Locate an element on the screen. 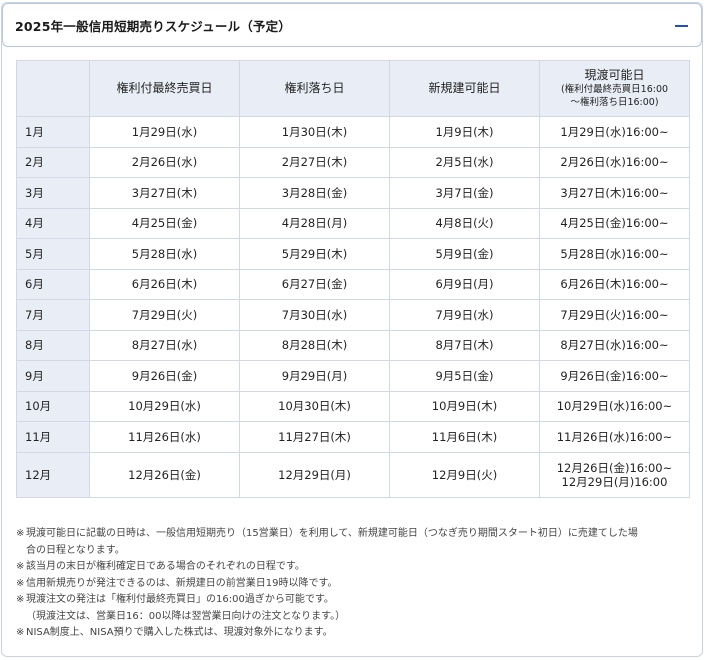  new-position-day-cell: 12月9日(火) is located at coordinates (464, 474).